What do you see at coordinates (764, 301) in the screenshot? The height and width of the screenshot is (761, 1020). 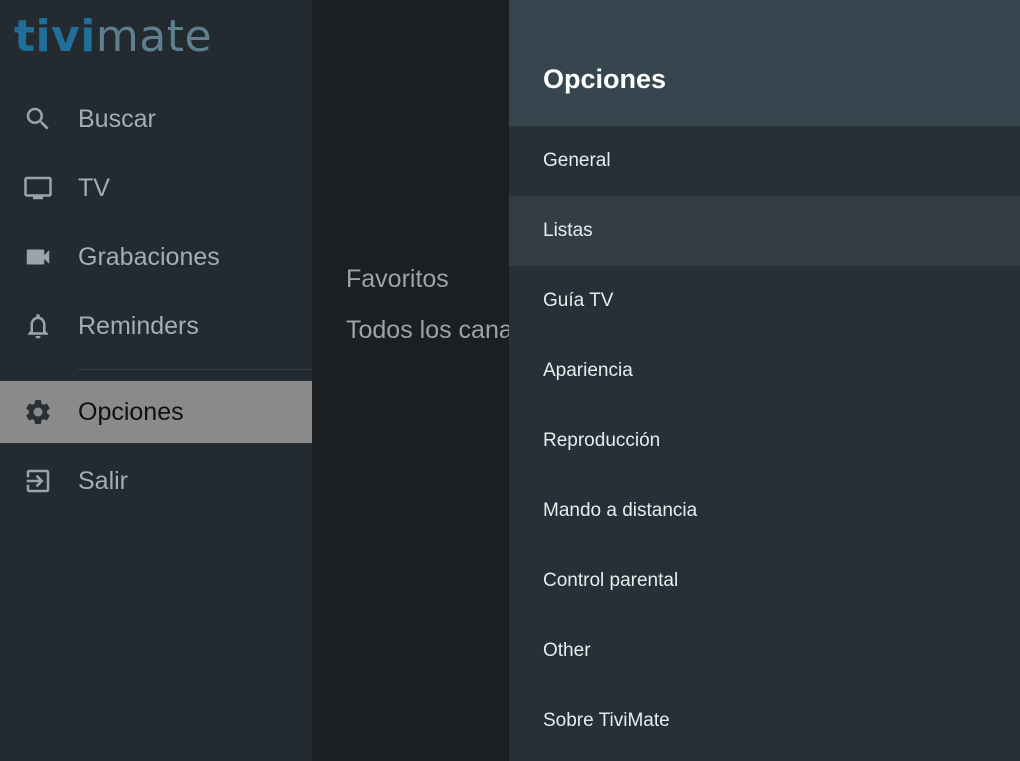 I see `option-guia-tv: Guía TV` at bounding box center [764, 301].